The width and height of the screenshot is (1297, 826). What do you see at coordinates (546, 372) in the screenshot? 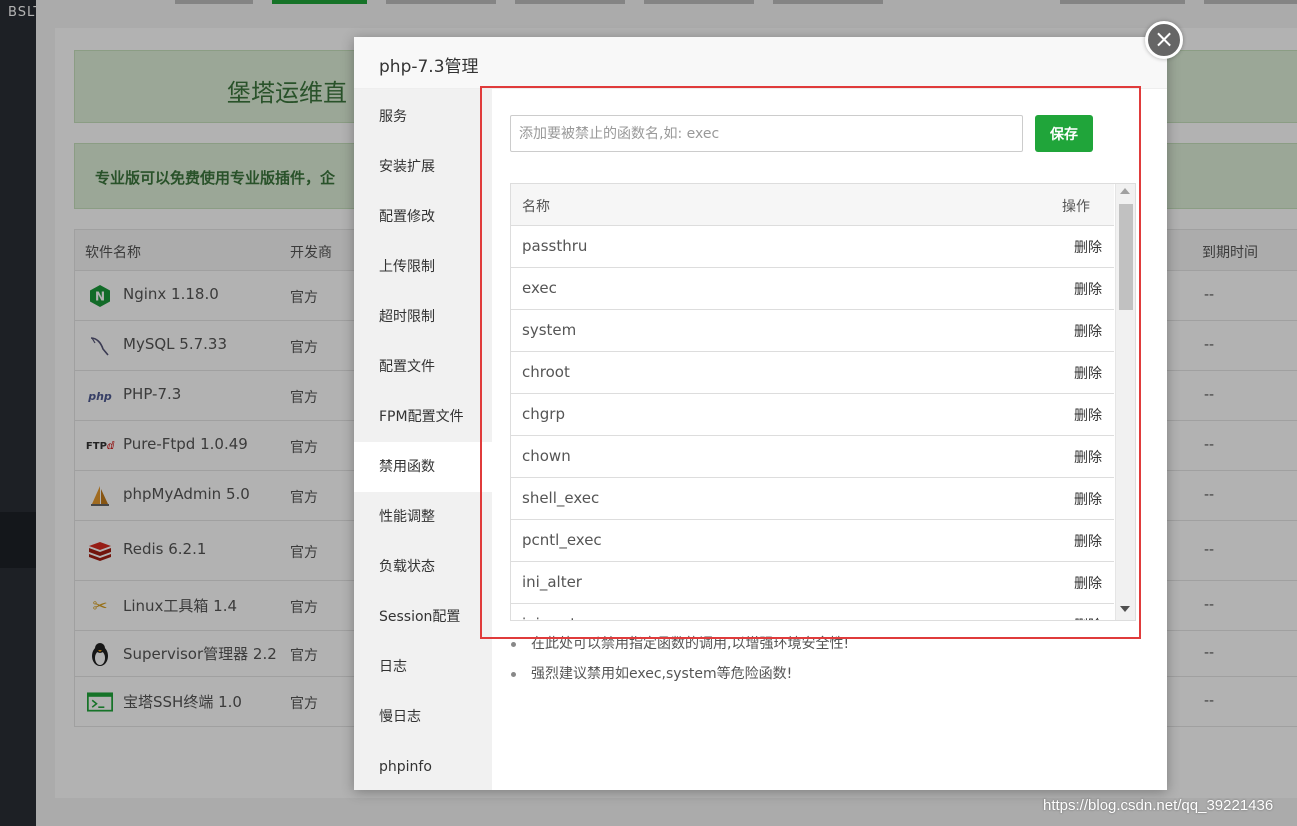
I see `function-name: chroot` at bounding box center [546, 372].